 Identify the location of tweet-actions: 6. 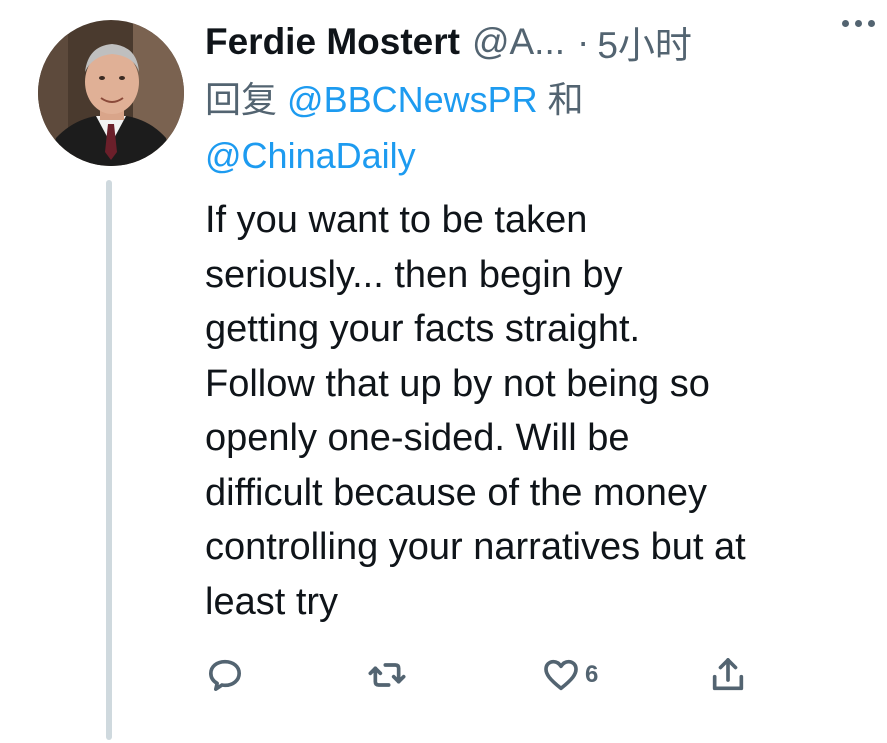
(485, 675).